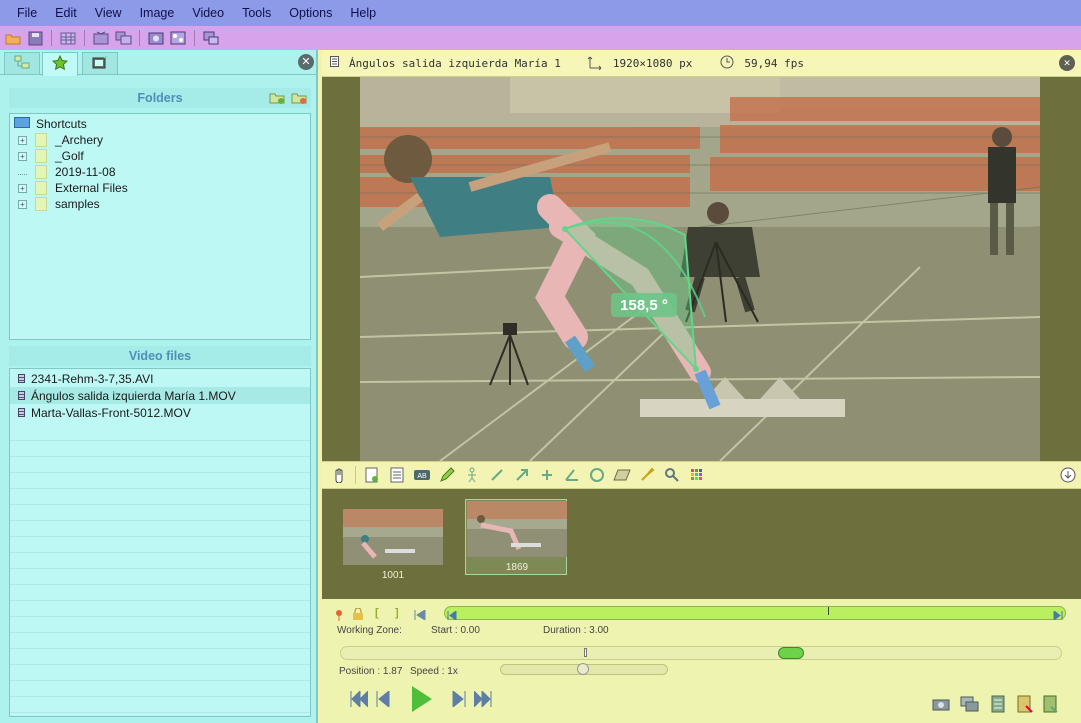 Image resolution: width=1081 pixels, height=723 pixels. Describe the element at coordinates (420, 616) in the screenshot. I see `go-to-start-icon` at that location.